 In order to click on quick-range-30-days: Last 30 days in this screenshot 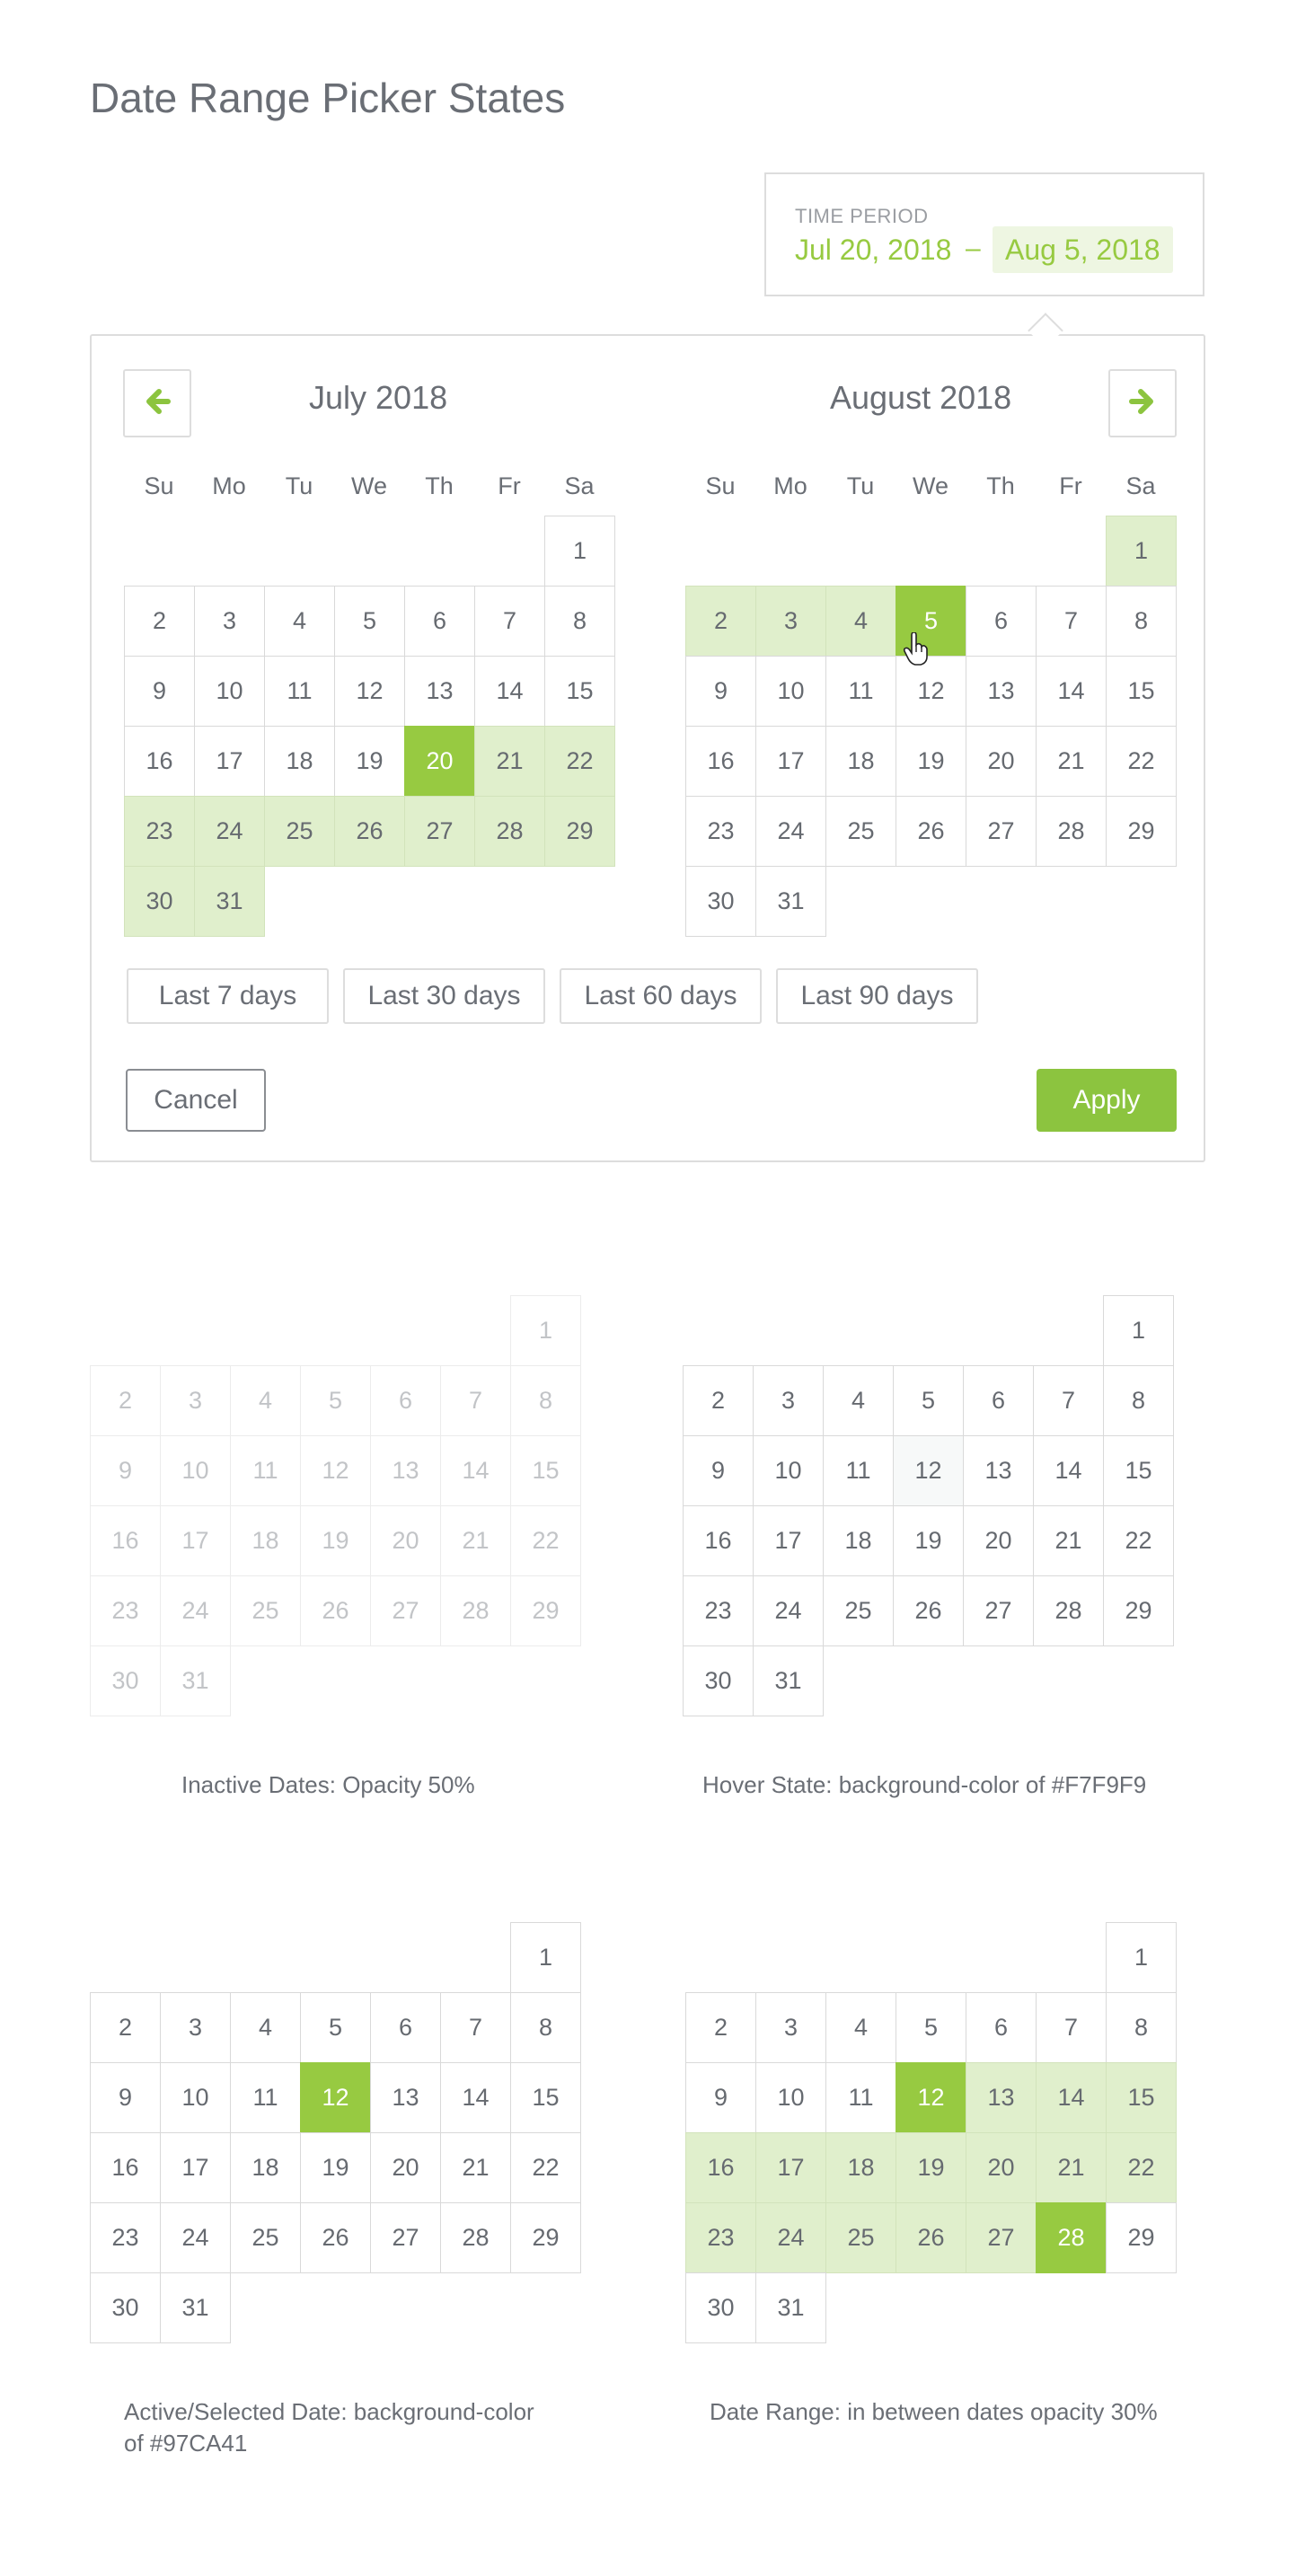, I will do `click(444, 996)`.